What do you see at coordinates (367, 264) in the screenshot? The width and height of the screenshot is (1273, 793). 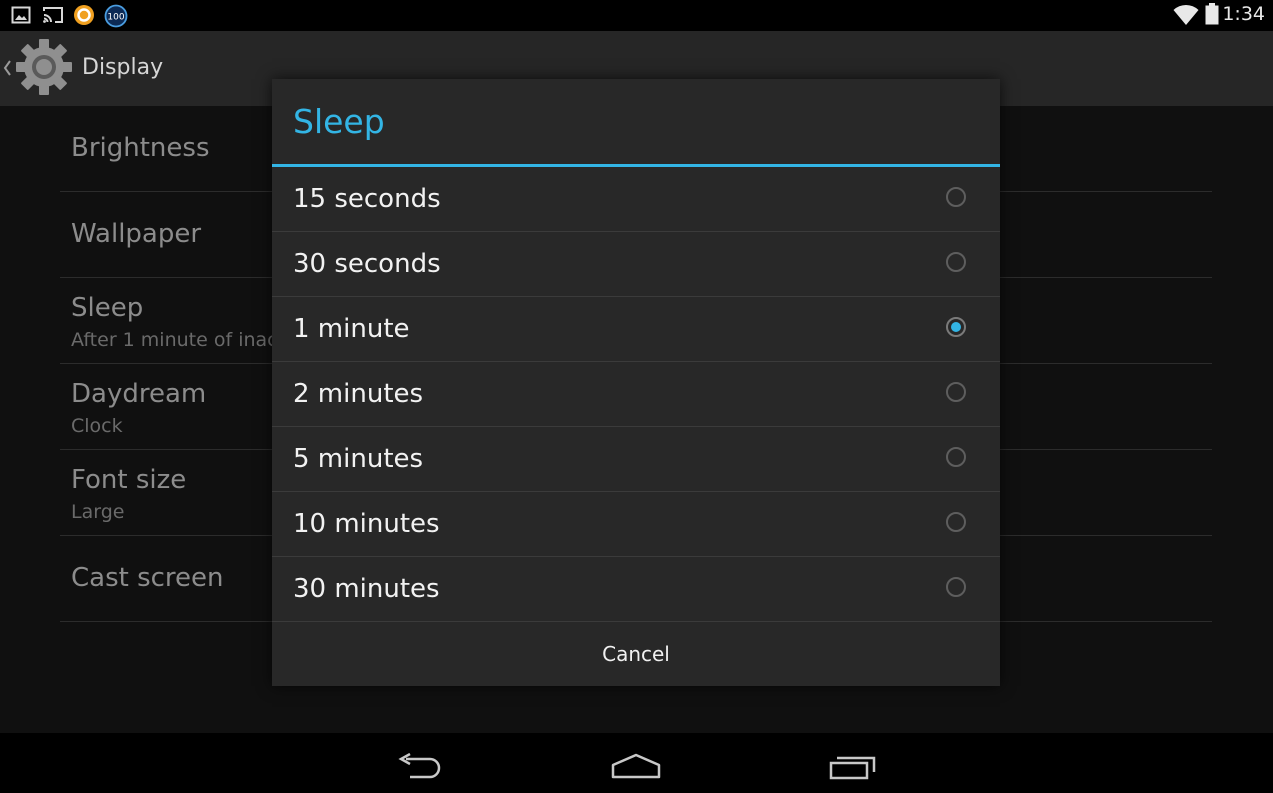 I see `option-label: 30 seconds` at bounding box center [367, 264].